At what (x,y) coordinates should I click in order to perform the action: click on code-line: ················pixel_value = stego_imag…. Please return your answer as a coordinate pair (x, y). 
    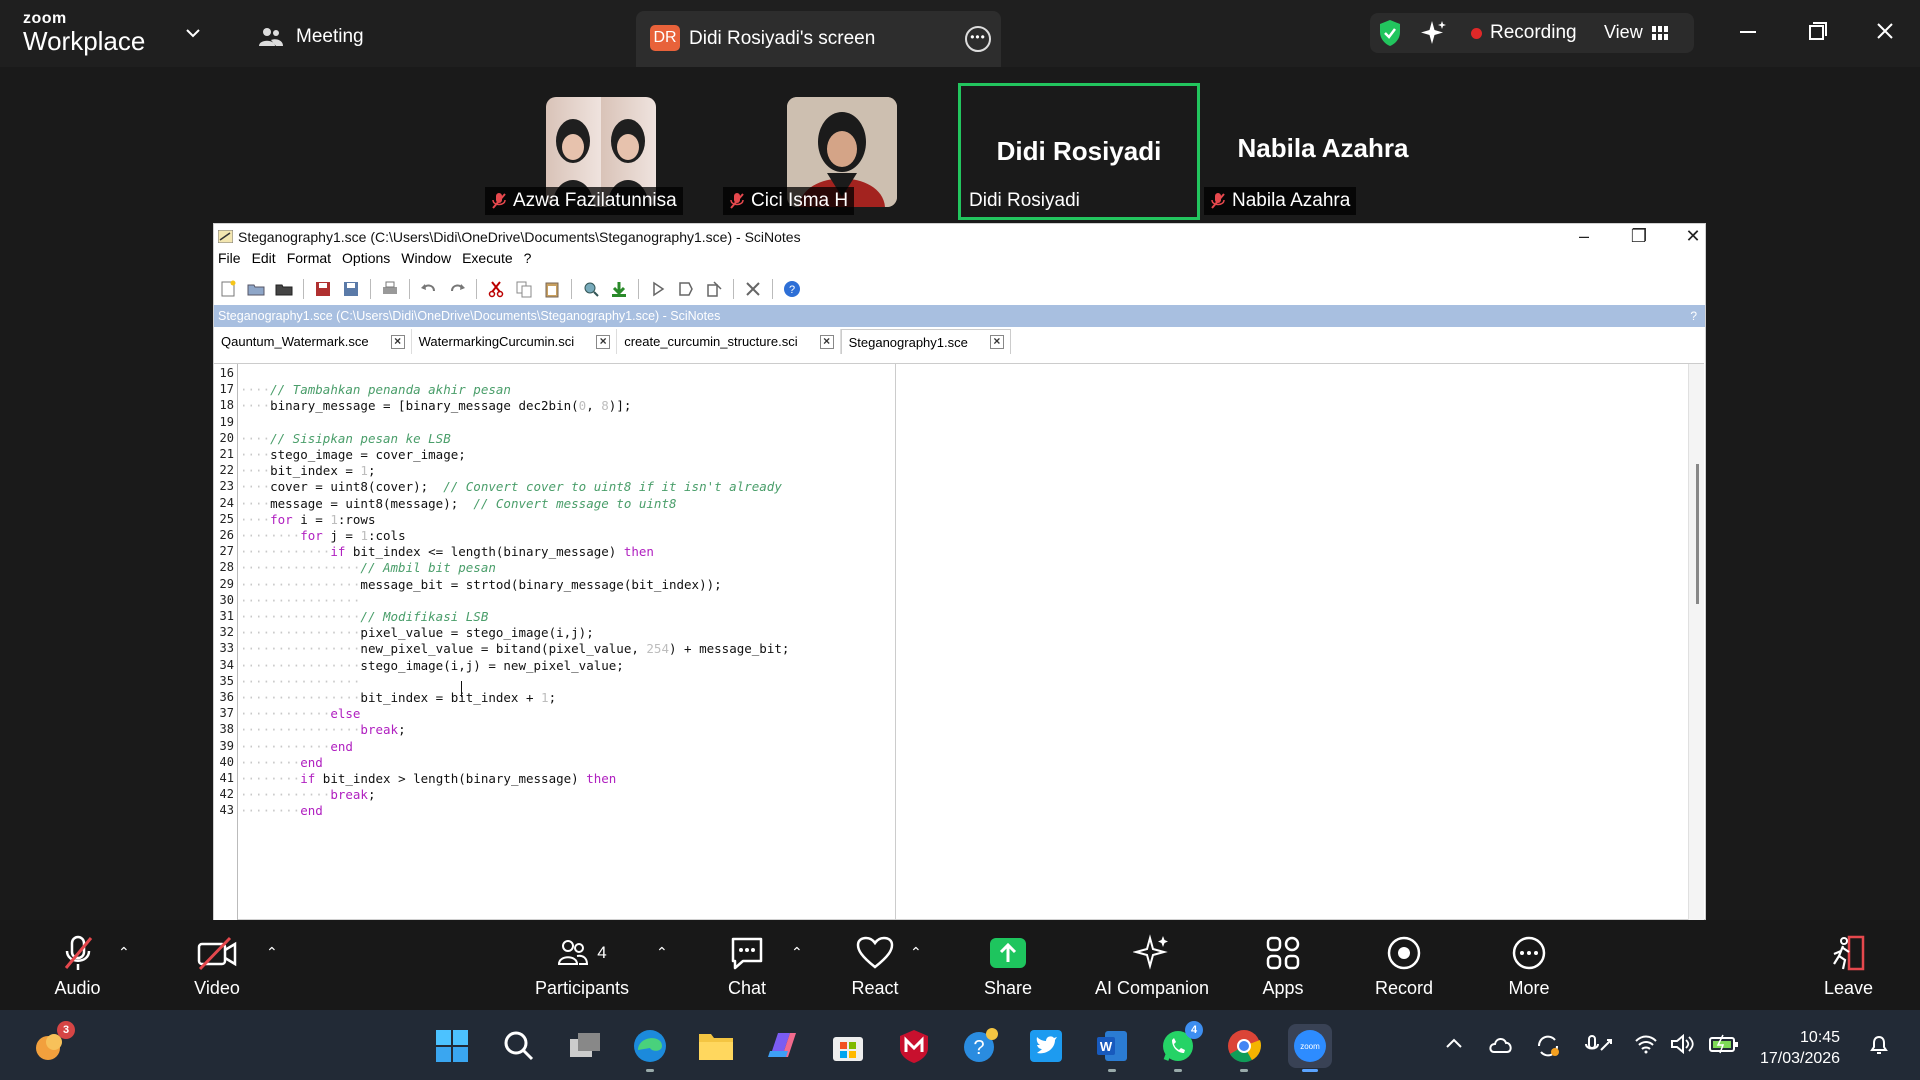
    Looking at the image, I should click on (417, 632).